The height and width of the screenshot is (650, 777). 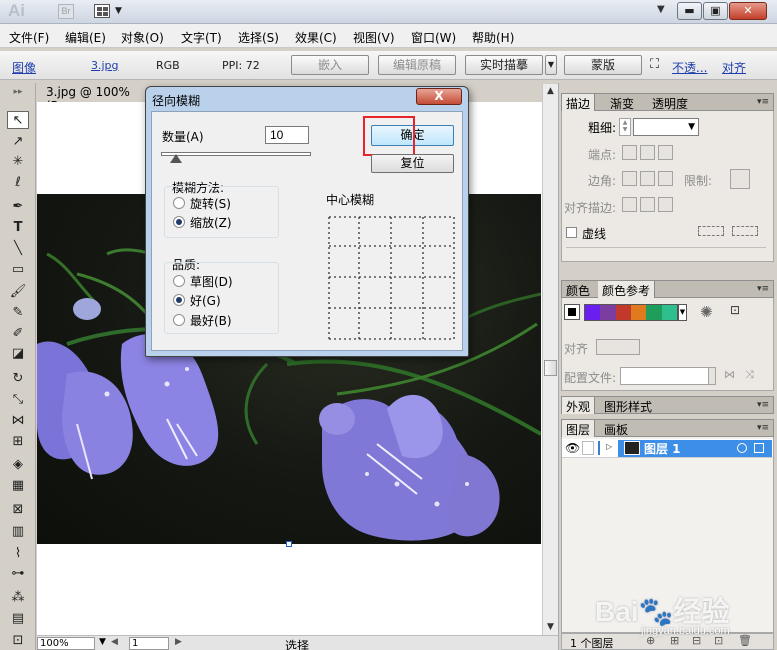 I want to click on status-text: 选择, so click(x=297, y=643).